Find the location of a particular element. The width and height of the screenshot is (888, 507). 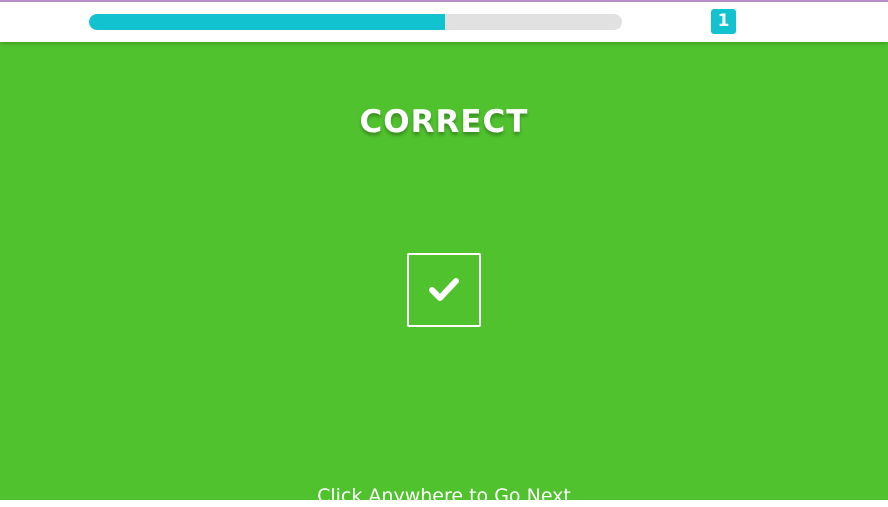

progress-bar is located at coordinates (355, 22).